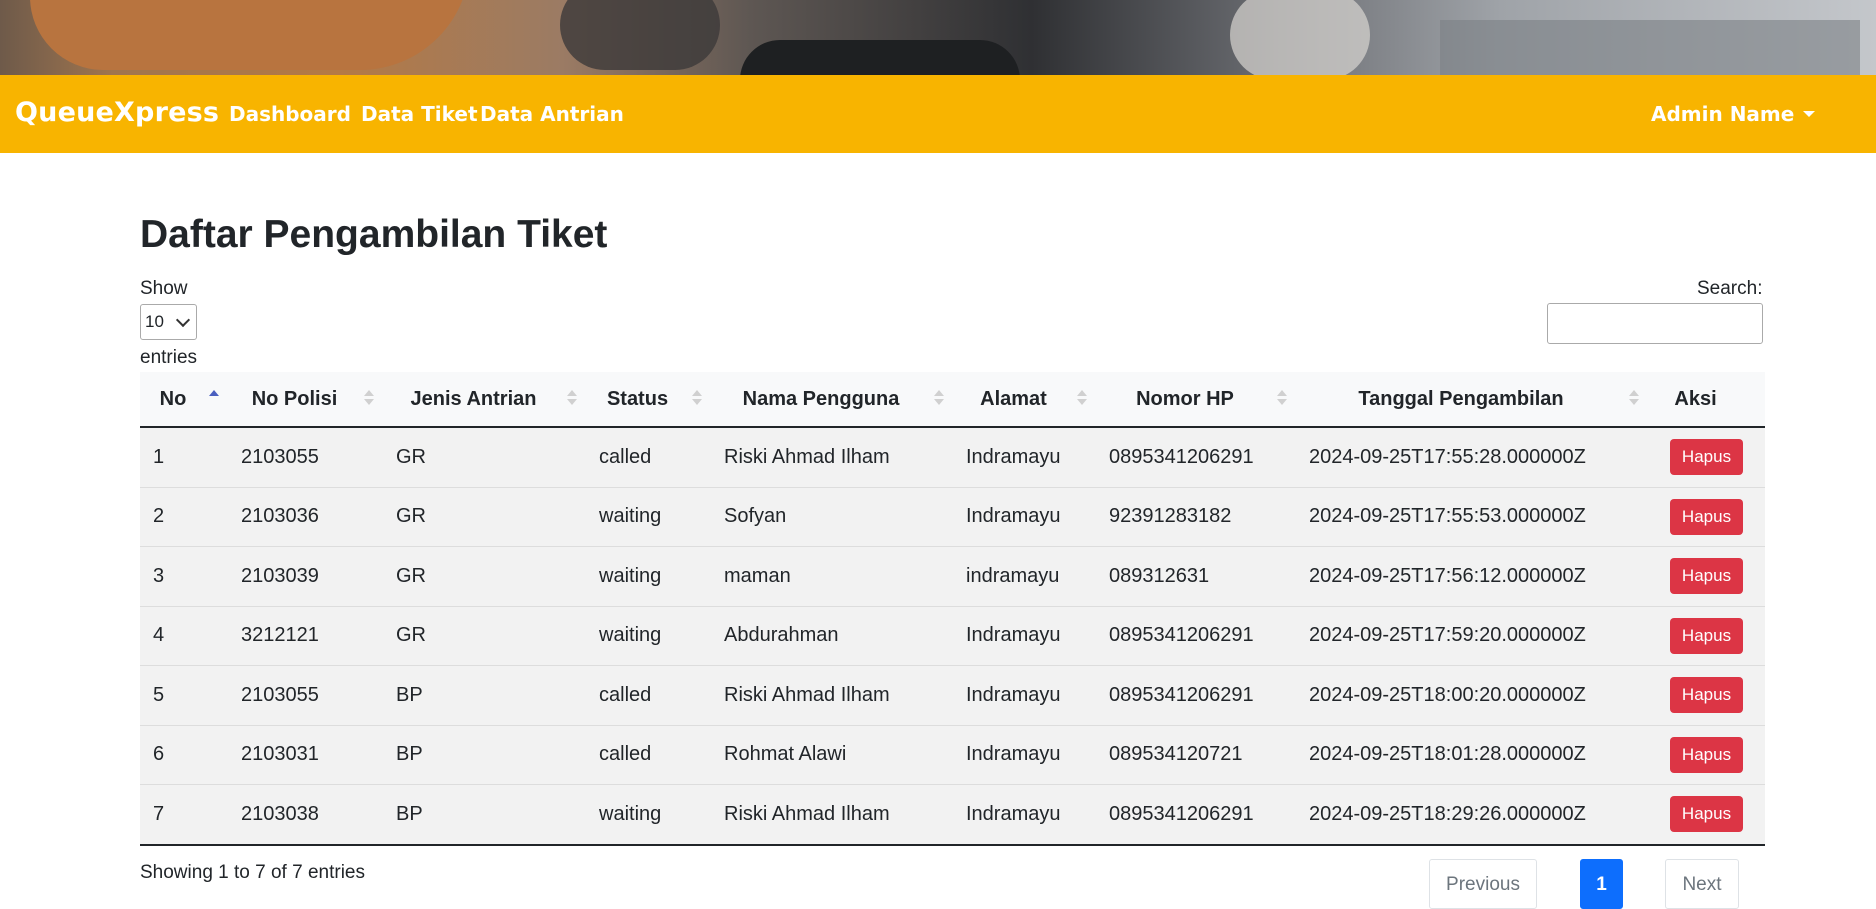 The width and height of the screenshot is (1876, 909). I want to click on column-header-label: Nomor HP, so click(1185, 398).